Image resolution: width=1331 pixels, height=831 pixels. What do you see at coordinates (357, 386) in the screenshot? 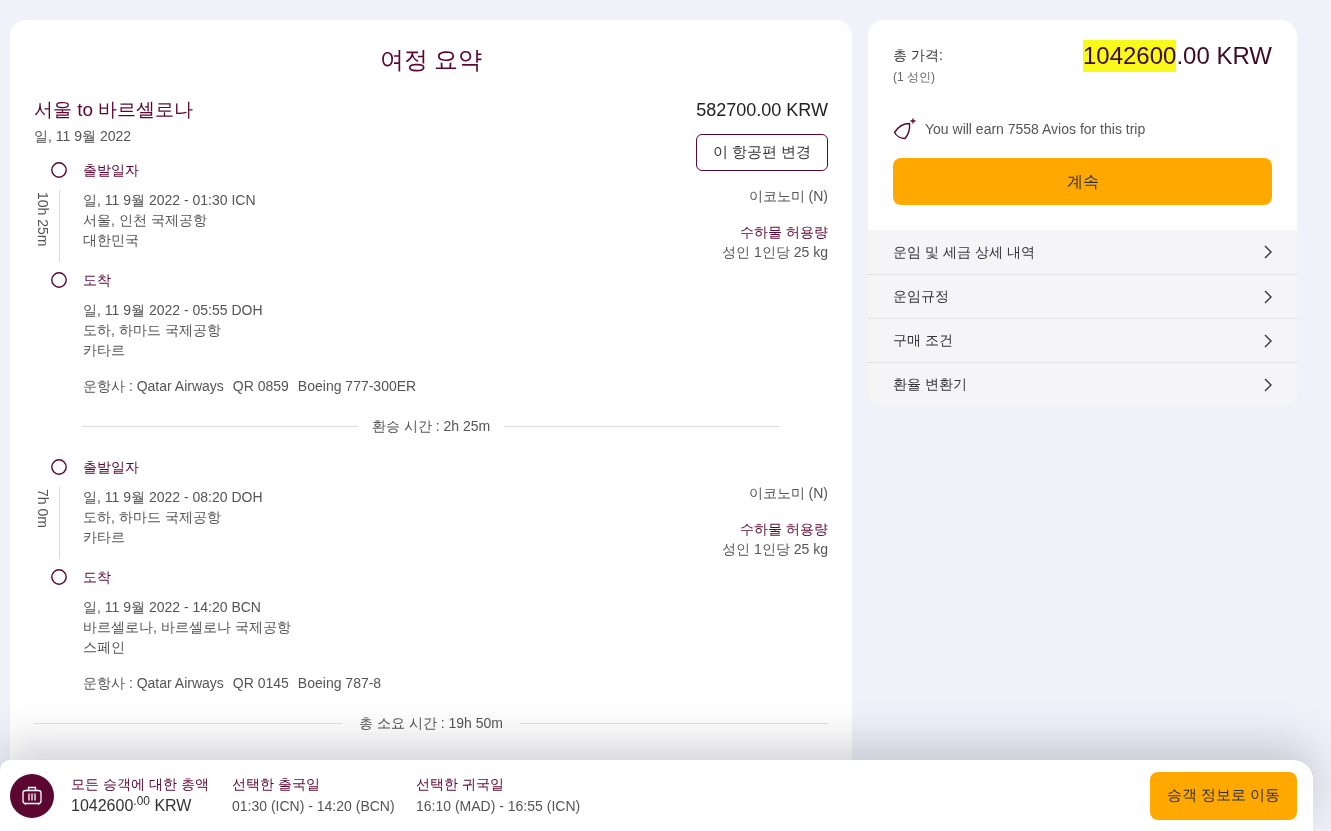
I see `aircraft-type: Boeing 777-300ER` at bounding box center [357, 386].